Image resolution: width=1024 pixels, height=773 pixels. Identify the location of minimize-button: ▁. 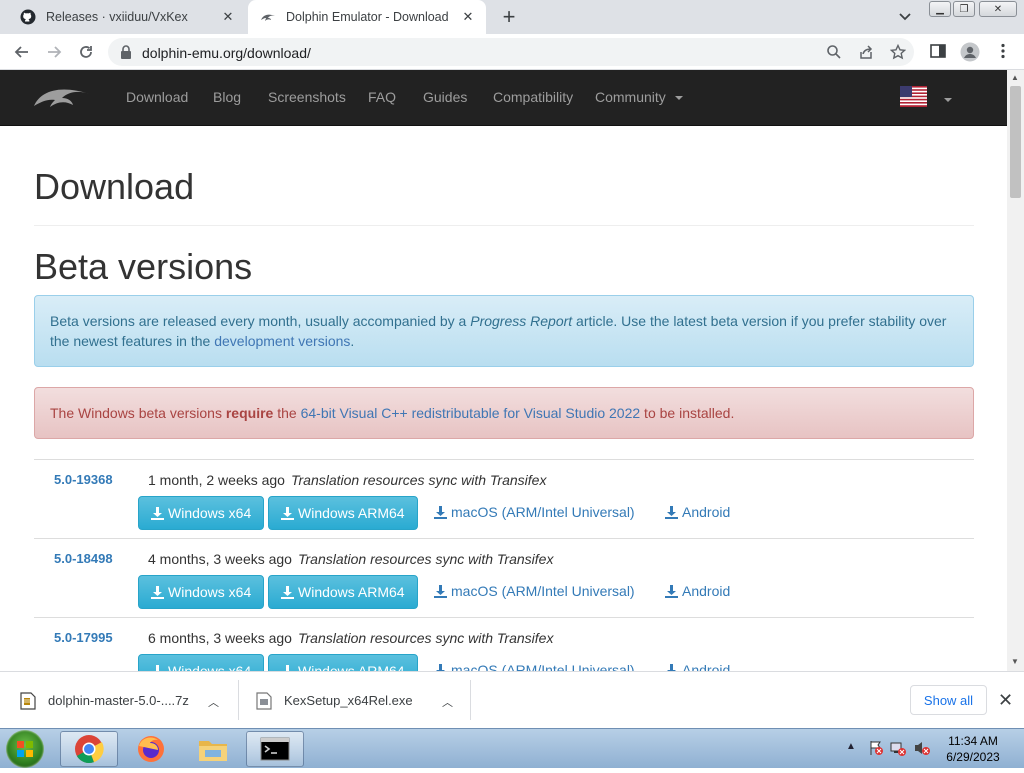
(940, 9).